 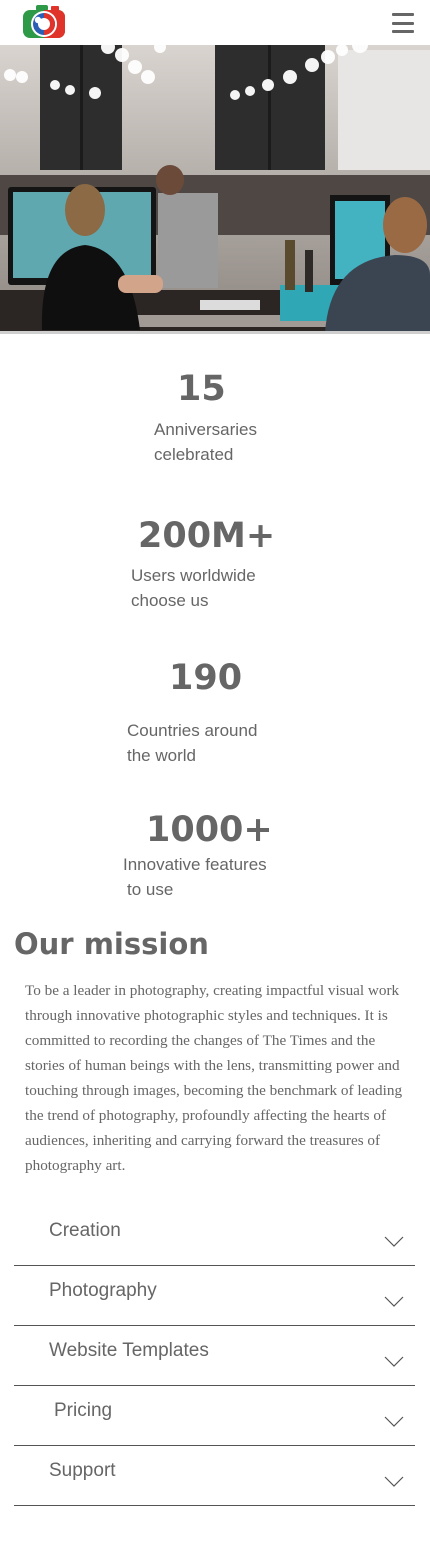 What do you see at coordinates (214, 1236) in the screenshot?
I see `accordion-item-creation: Creation` at bounding box center [214, 1236].